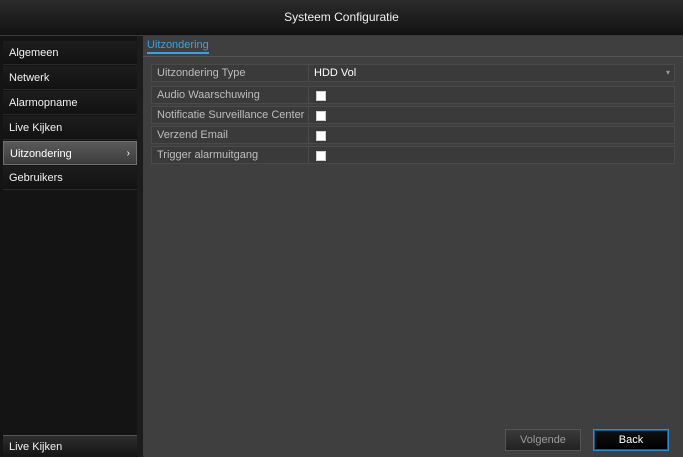 This screenshot has height=458, width=683. Describe the element at coordinates (36, 447) in the screenshot. I see `live-view-label: Live Kijken` at that location.